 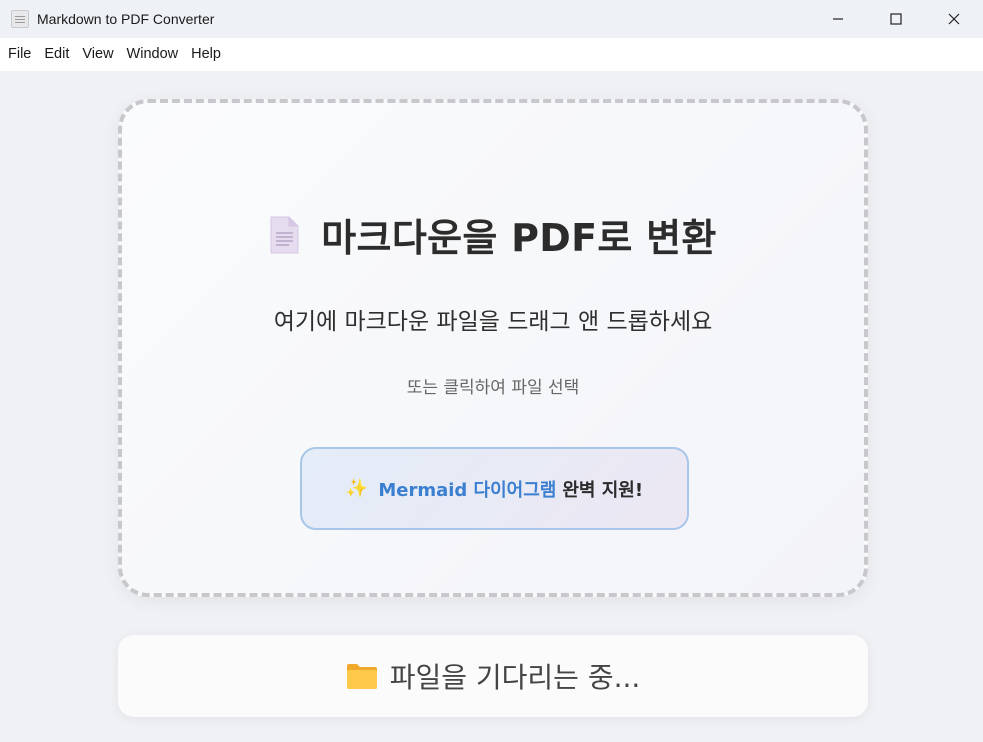 What do you see at coordinates (493, 388) in the screenshot?
I see `dropzone-hint: 또는 클릭하여 파일 선택` at bounding box center [493, 388].